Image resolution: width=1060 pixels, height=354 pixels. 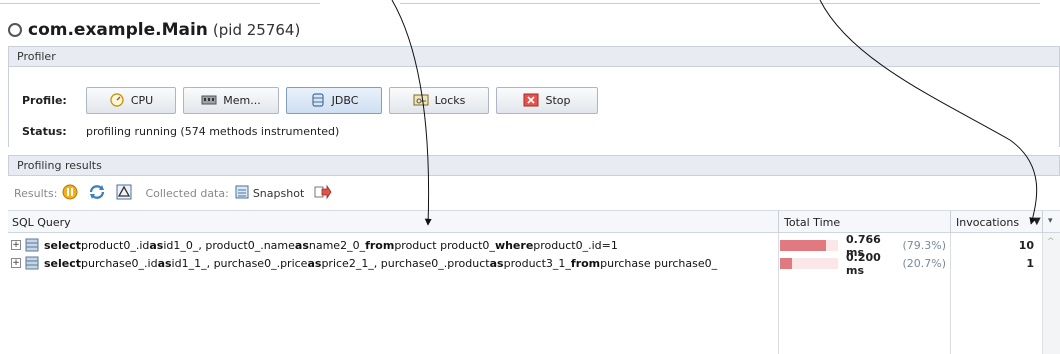 What do you see at coordinates (15, 30) in the screenshot?
I see `status-circle-icon` at bounding box center [15, 30].